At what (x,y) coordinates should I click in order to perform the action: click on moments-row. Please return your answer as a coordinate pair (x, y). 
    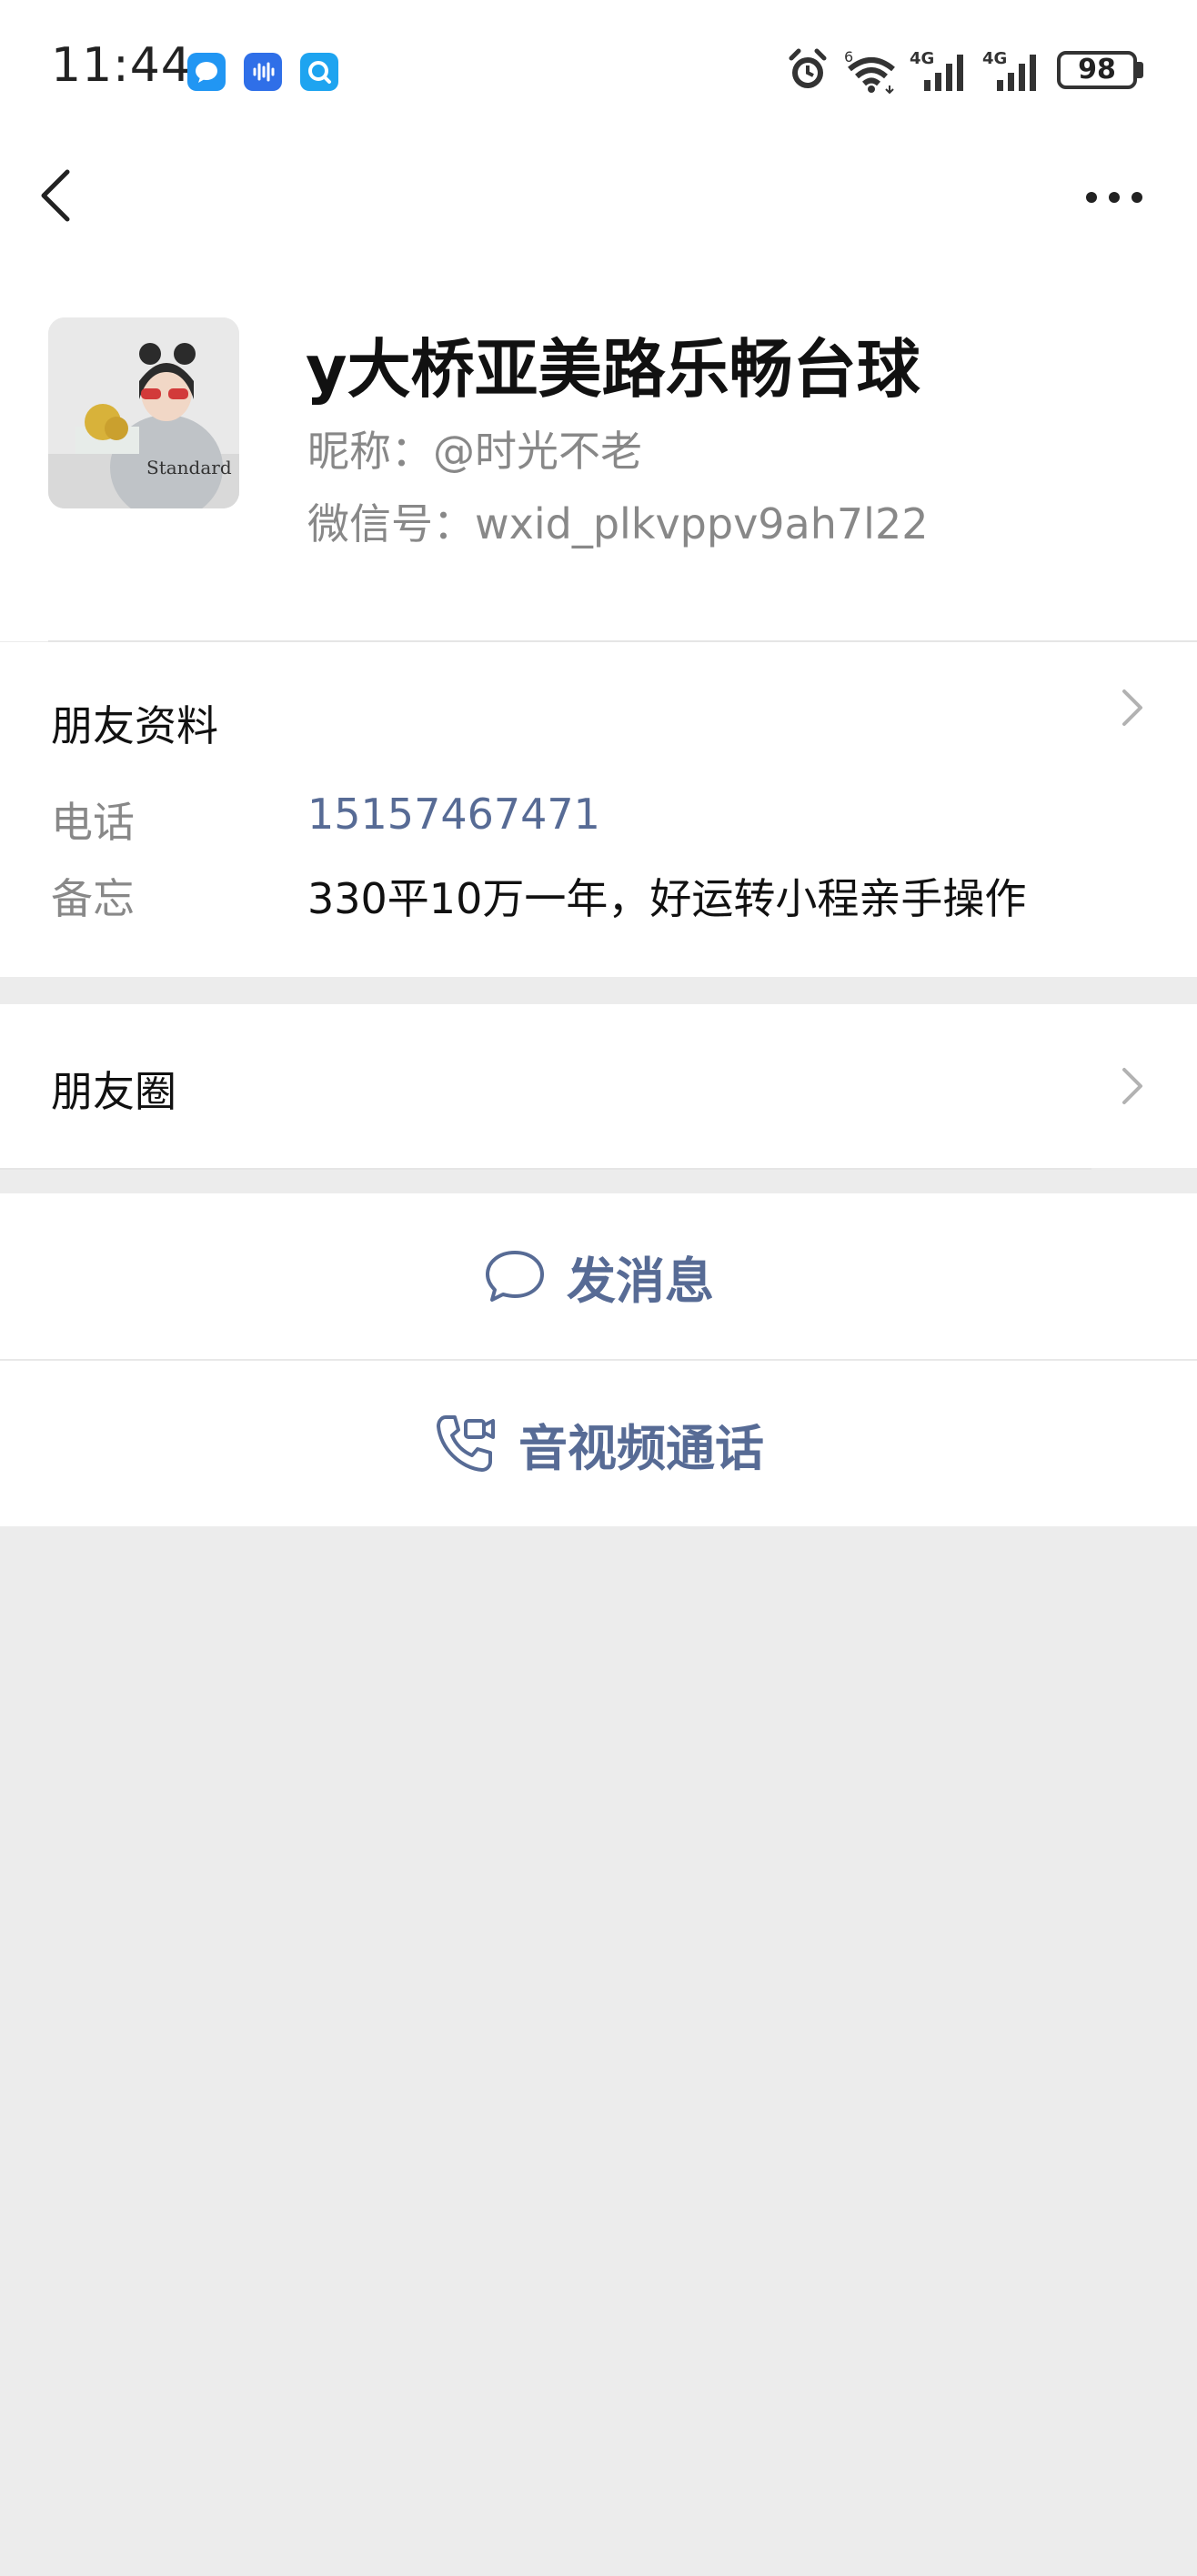
    Looking at the image, I should click on (598, 1086).